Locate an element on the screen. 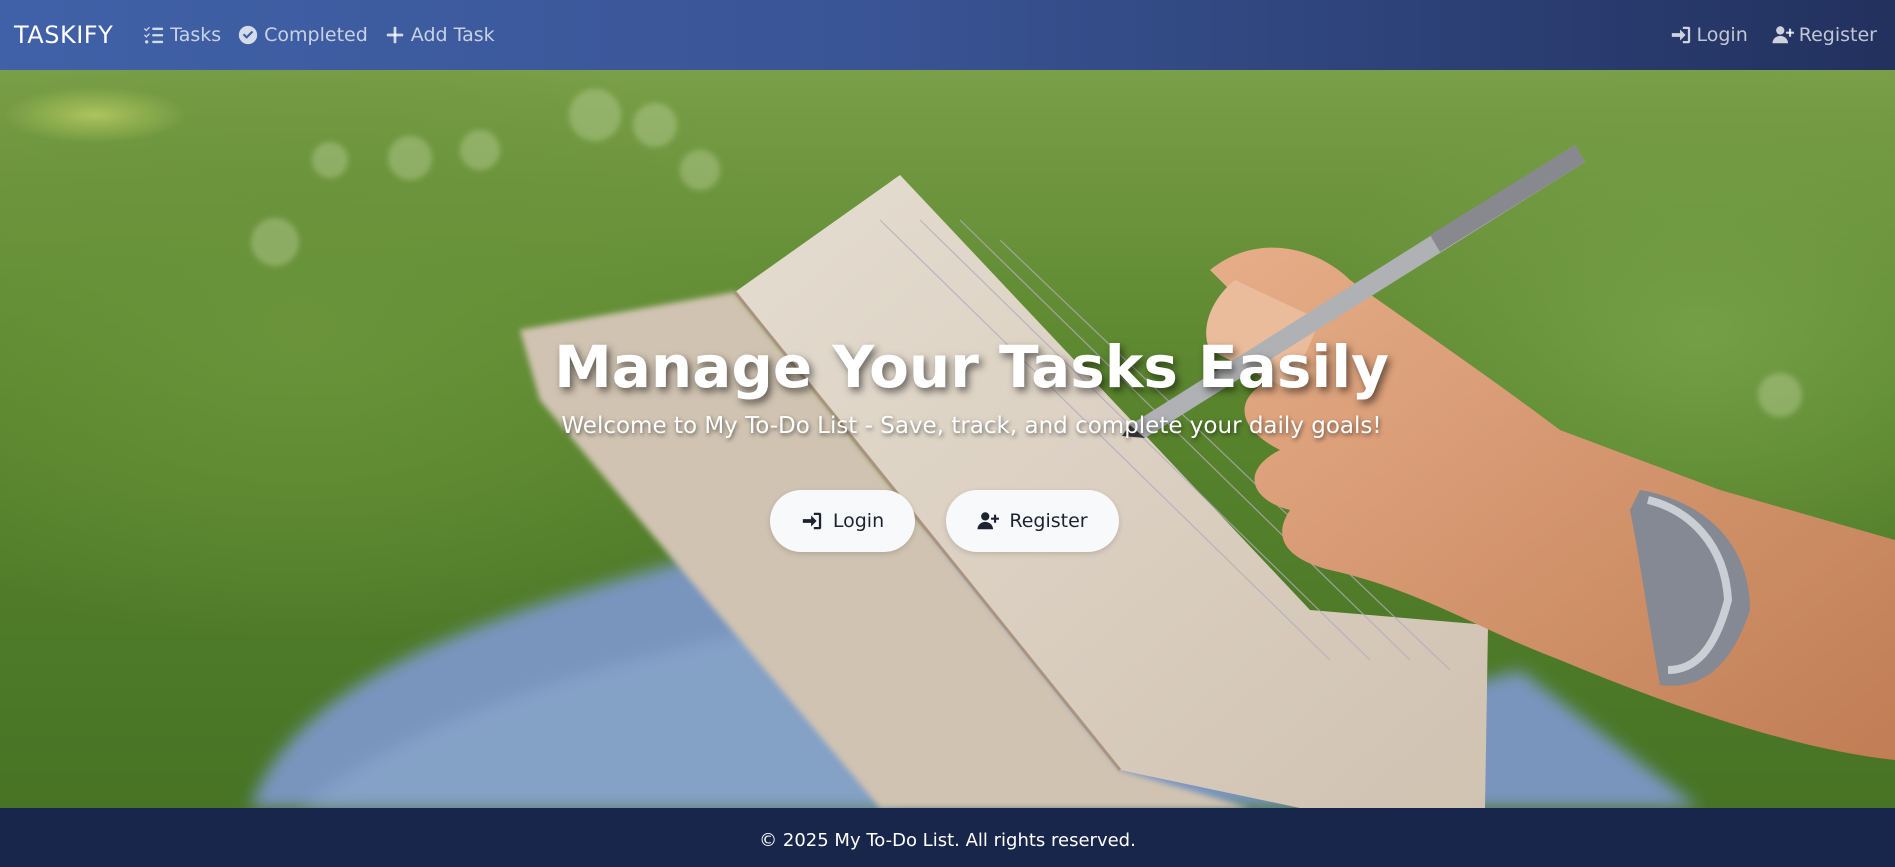 The height and width of the screenshot is (867, 1895). hero-login-button: Login is located at coordinates (842, 521).